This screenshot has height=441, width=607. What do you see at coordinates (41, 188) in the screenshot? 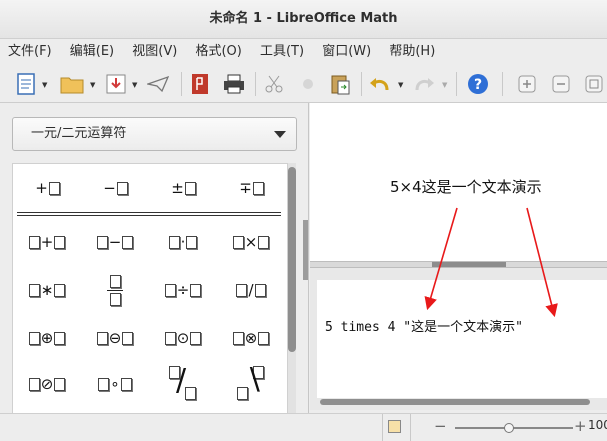
I see `operator-symbol: +` at bounding box center [41, 188].